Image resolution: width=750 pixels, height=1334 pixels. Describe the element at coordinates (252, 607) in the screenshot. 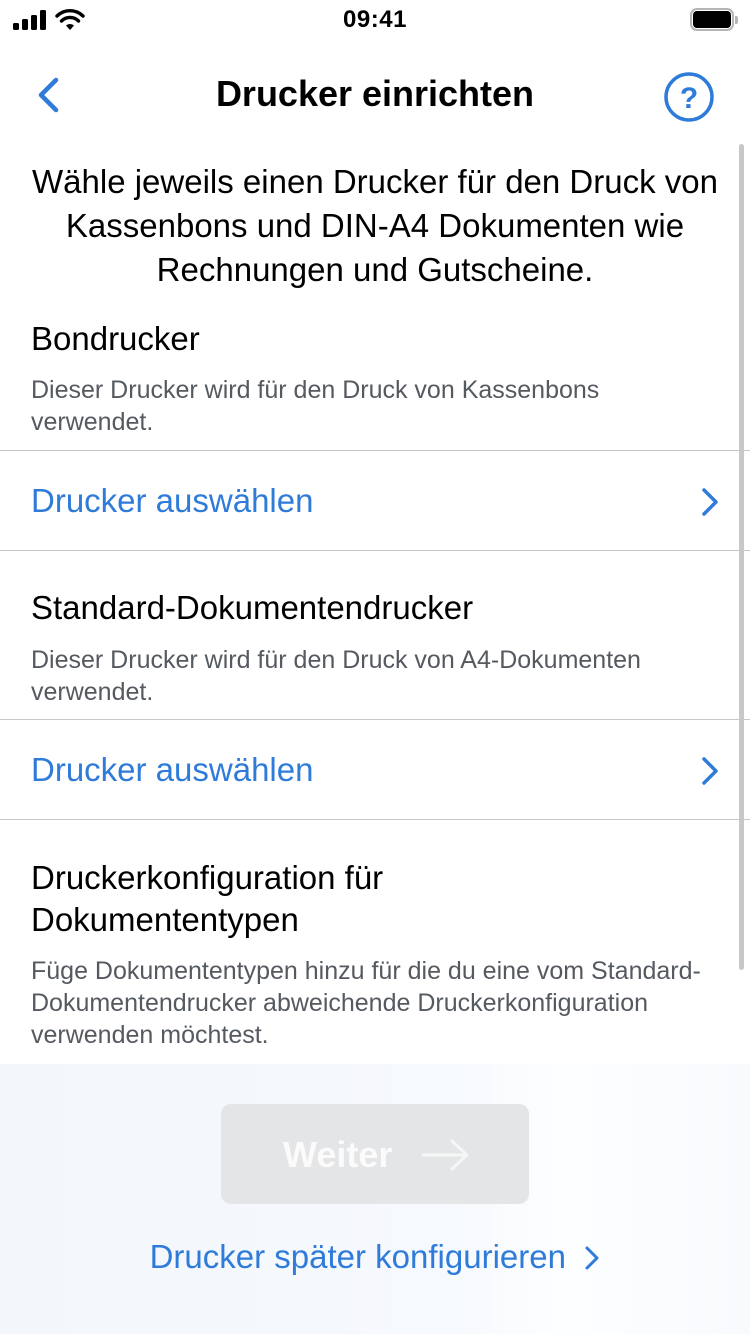

I see `document-printer-title: Standard-Dokumentendrucker` at that location.